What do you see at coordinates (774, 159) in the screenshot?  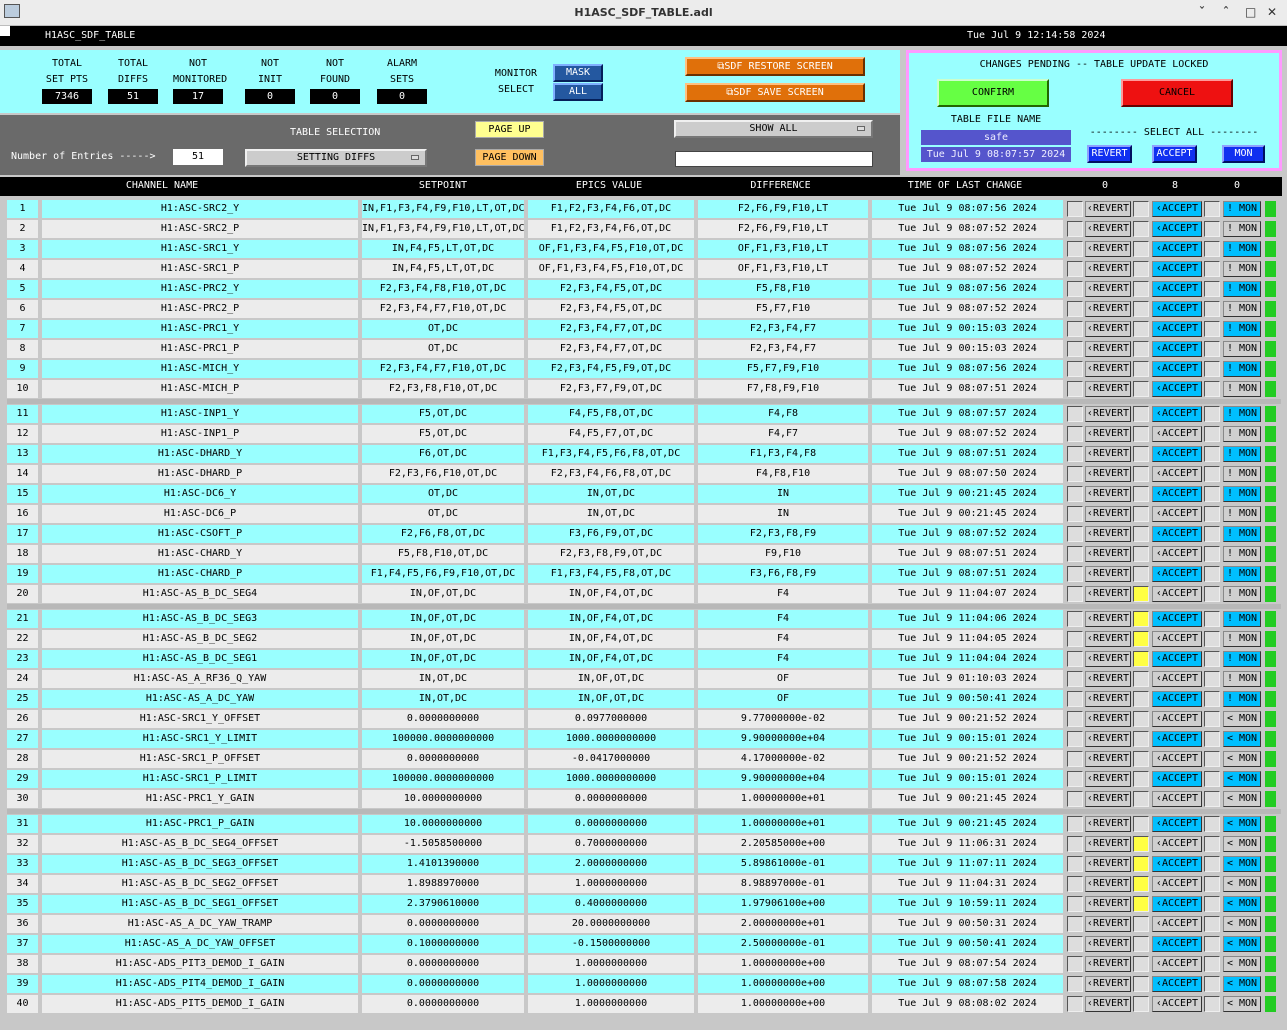 I see `filter-input` at bounding box center [774, 159].